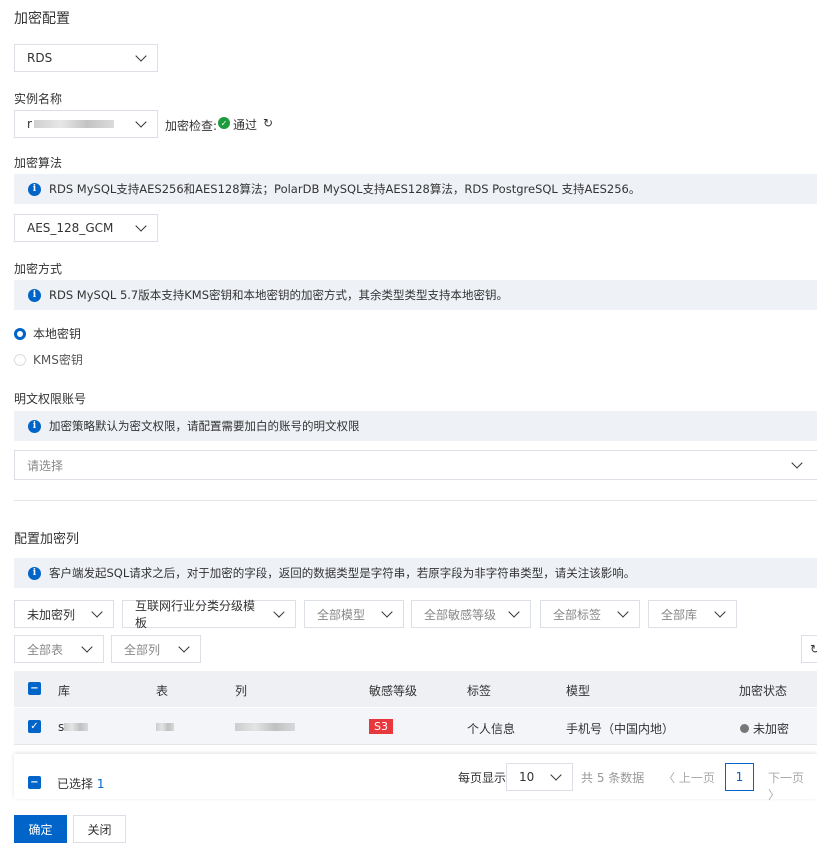 This screenshot has width=817, height=848. Describe the element at coordinates (51, 614) in the screenshot. I see `filter-value: 未加密列` at that location.